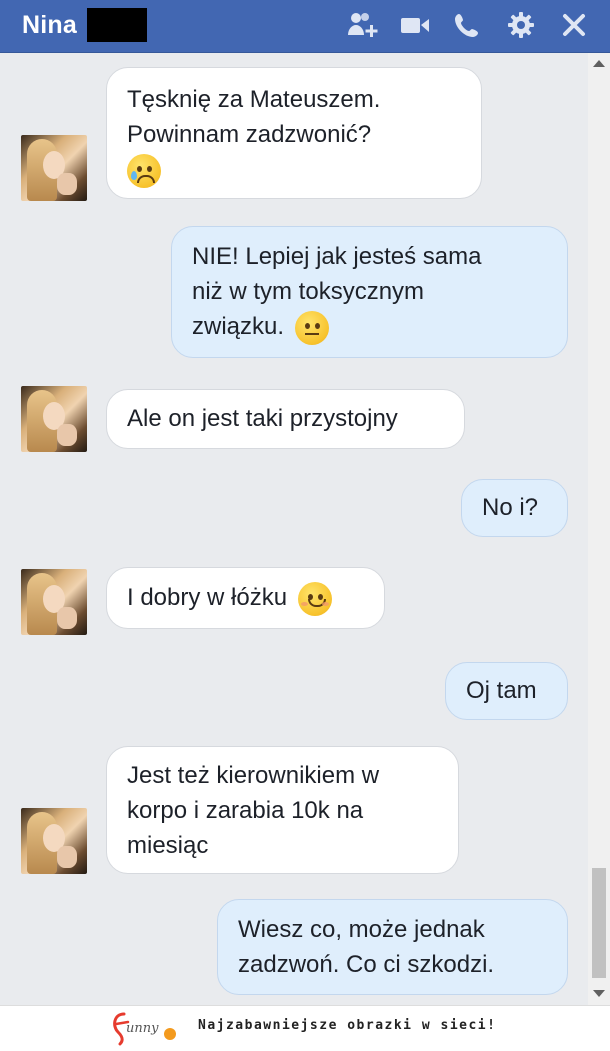 The width and height of the screenshot is (610, 1051). What do you see at coordinates (574, 25) in the screenshot?
I see `close-icon` at bounding box center [574, 25].